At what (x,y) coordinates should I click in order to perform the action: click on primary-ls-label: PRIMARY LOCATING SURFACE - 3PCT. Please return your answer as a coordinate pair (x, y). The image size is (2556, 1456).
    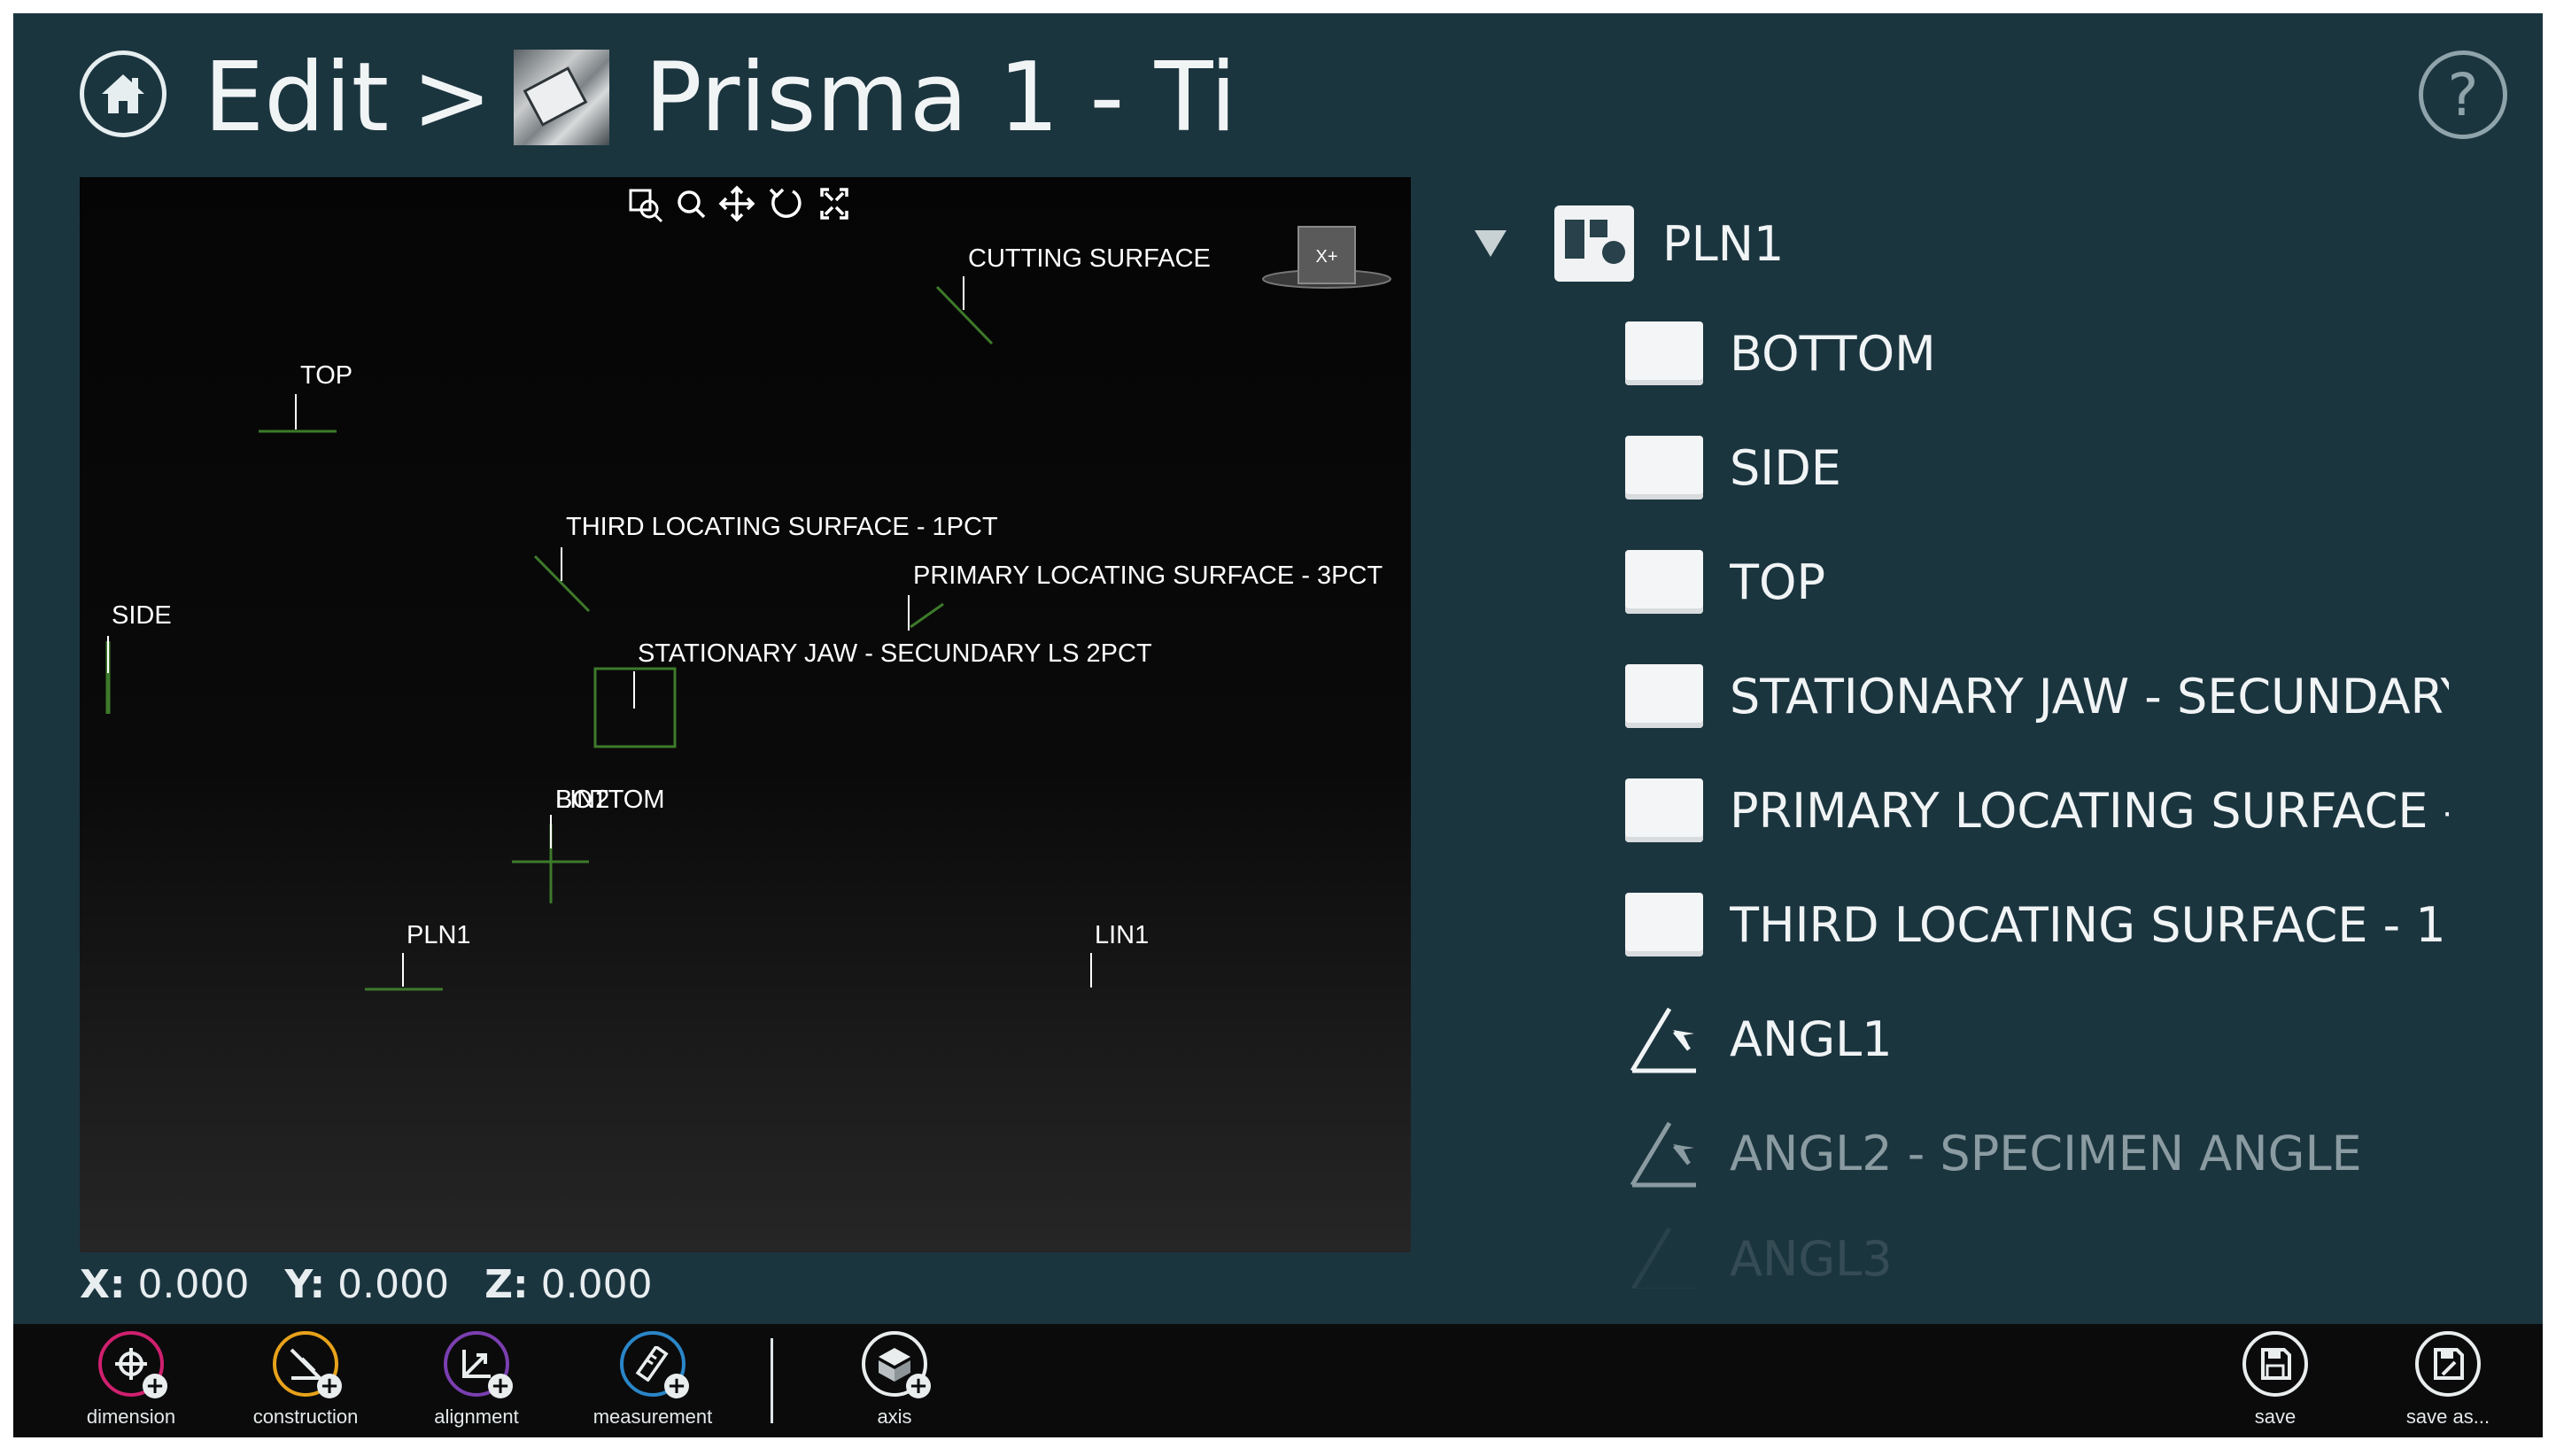
    Looking at the image, I should click on (1148, 575).